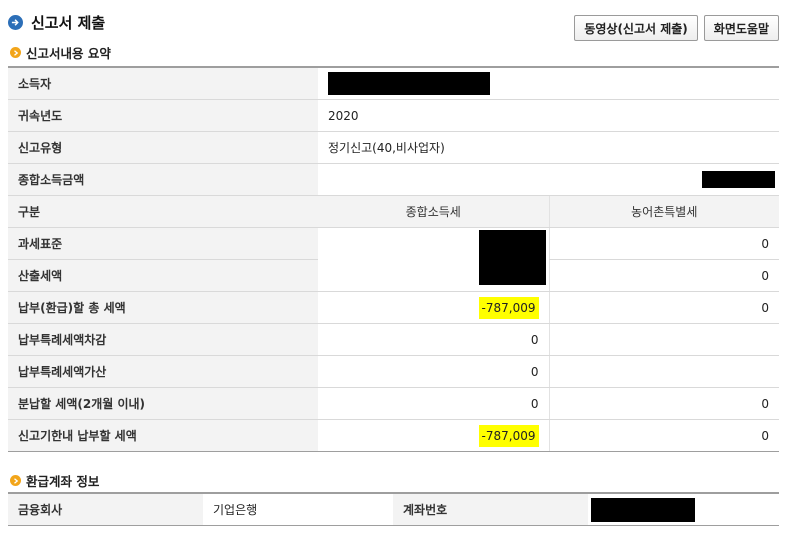 Image resolution: width=785 pixels, height=537 pixels. I want to click on page-header: 신고서 제출, so click(56, 22).